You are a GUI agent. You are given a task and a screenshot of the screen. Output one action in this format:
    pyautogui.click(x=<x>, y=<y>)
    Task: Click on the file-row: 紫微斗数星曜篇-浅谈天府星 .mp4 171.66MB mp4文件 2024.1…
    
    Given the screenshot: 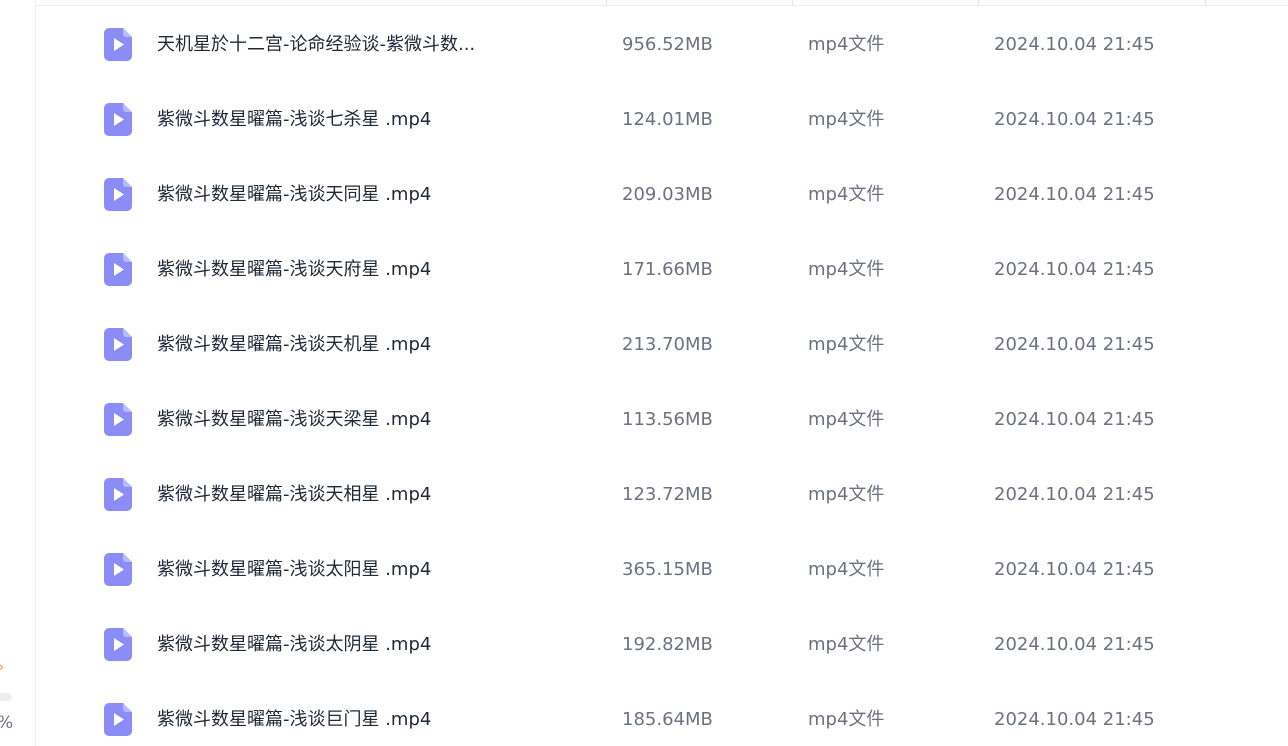 What is the action you would take?
    pyautogui.click(x=662, y=269)
    